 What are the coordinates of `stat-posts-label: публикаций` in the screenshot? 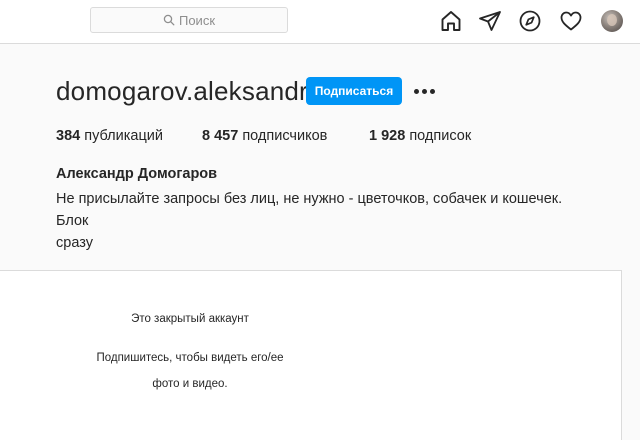 It's located at (123, 136).